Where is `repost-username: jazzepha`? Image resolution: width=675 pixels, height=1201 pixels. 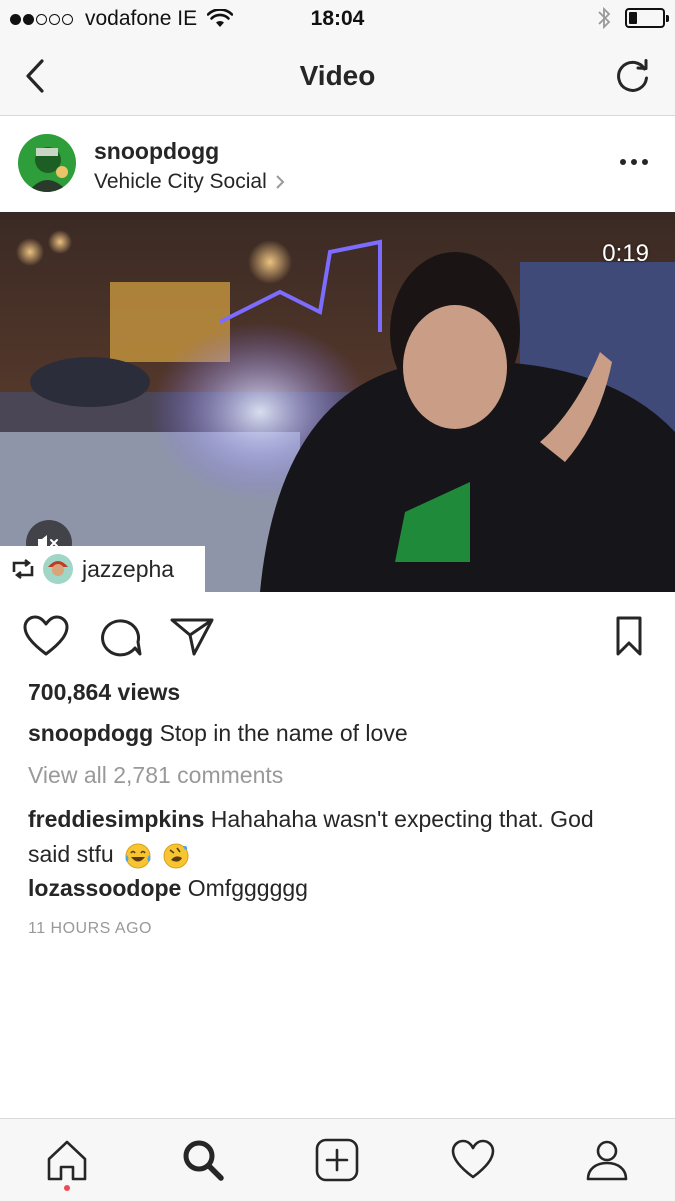 repost-username: jazzepha is located at coordinates (128, 568).